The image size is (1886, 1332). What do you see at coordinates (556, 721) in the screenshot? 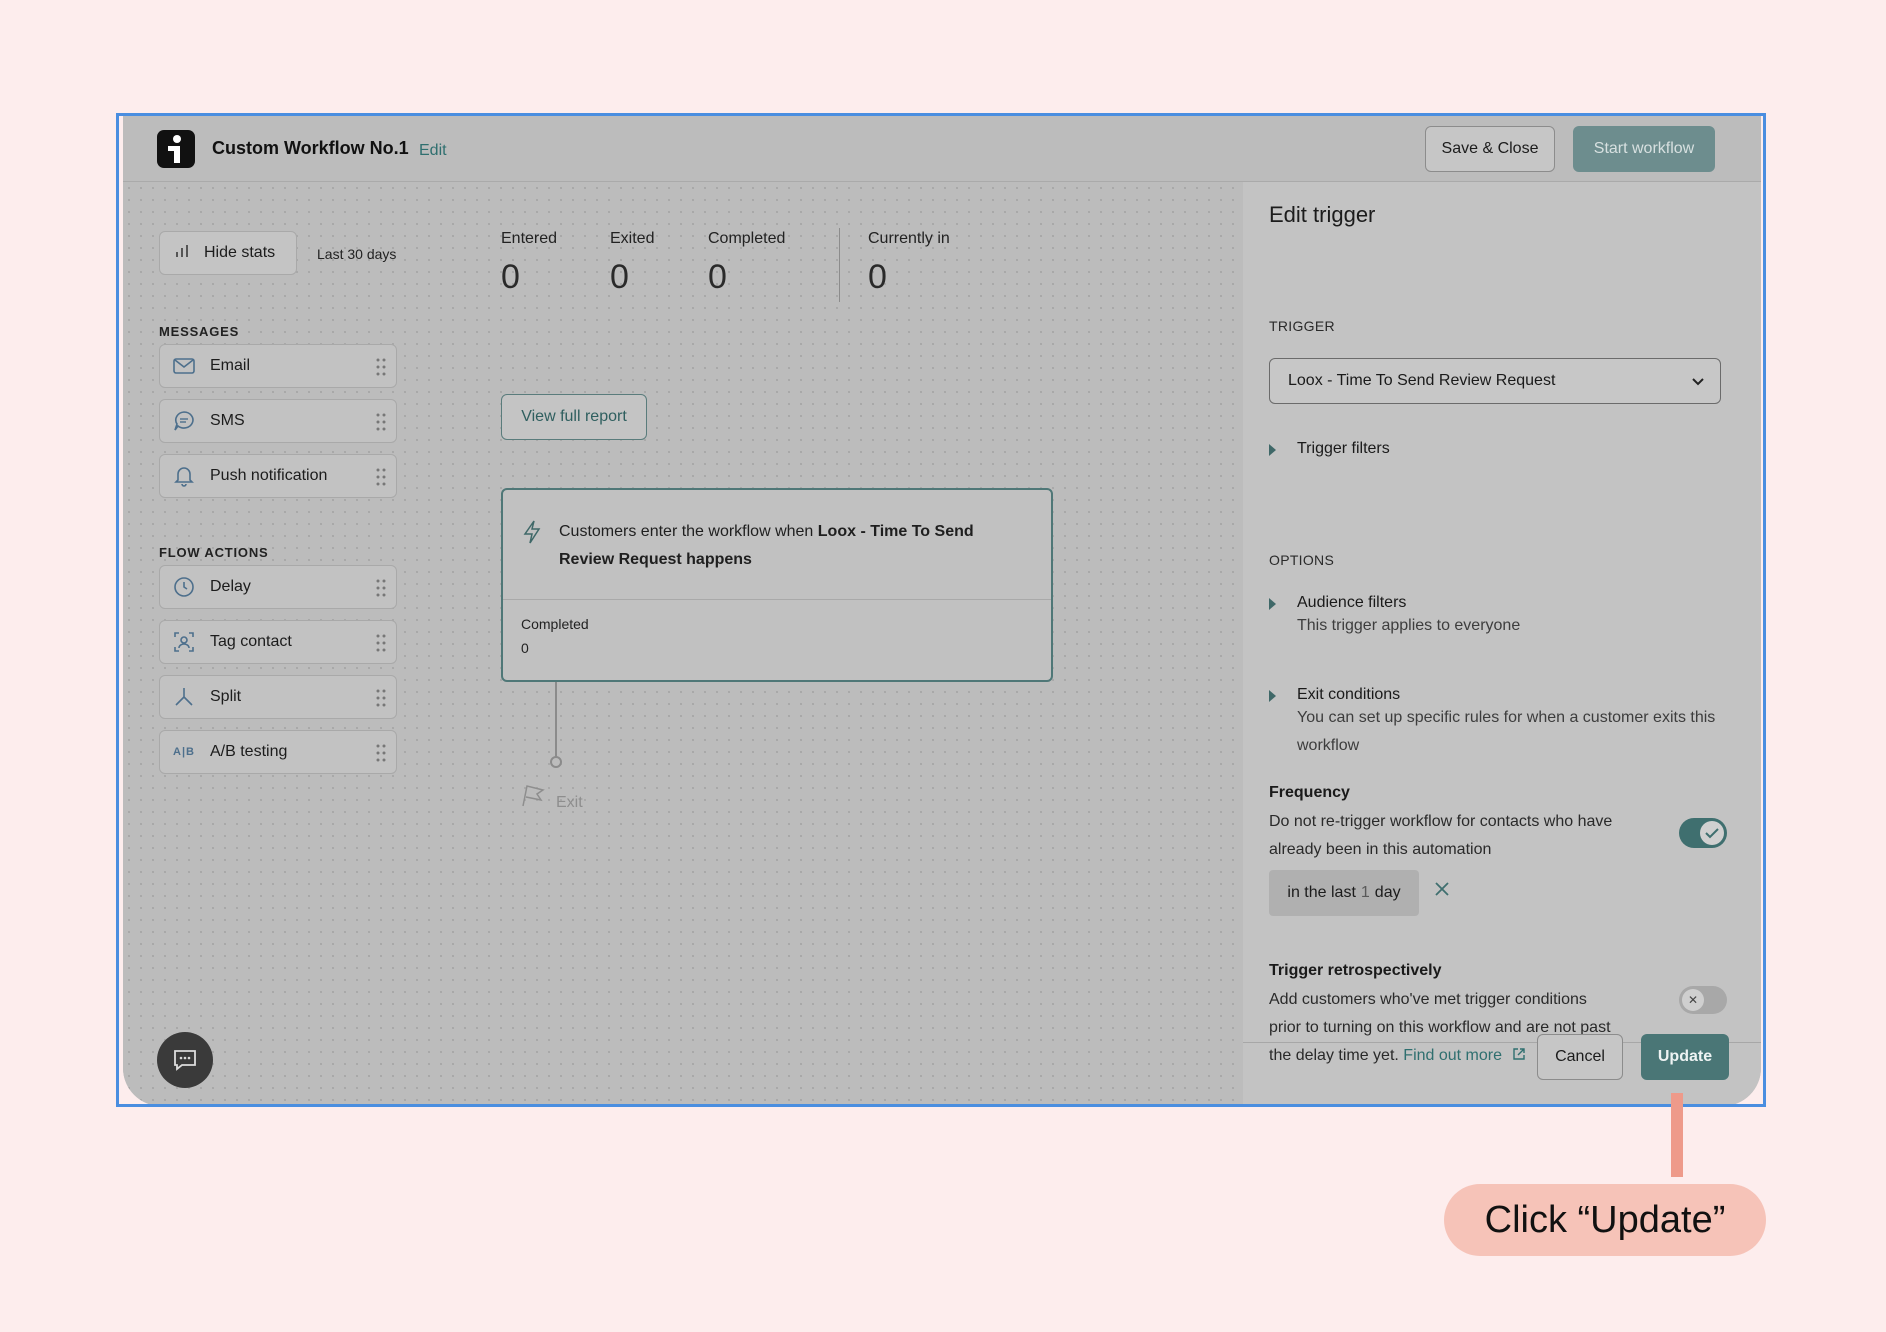
I see `flow-connector-line` at bounding box center [556, 721].